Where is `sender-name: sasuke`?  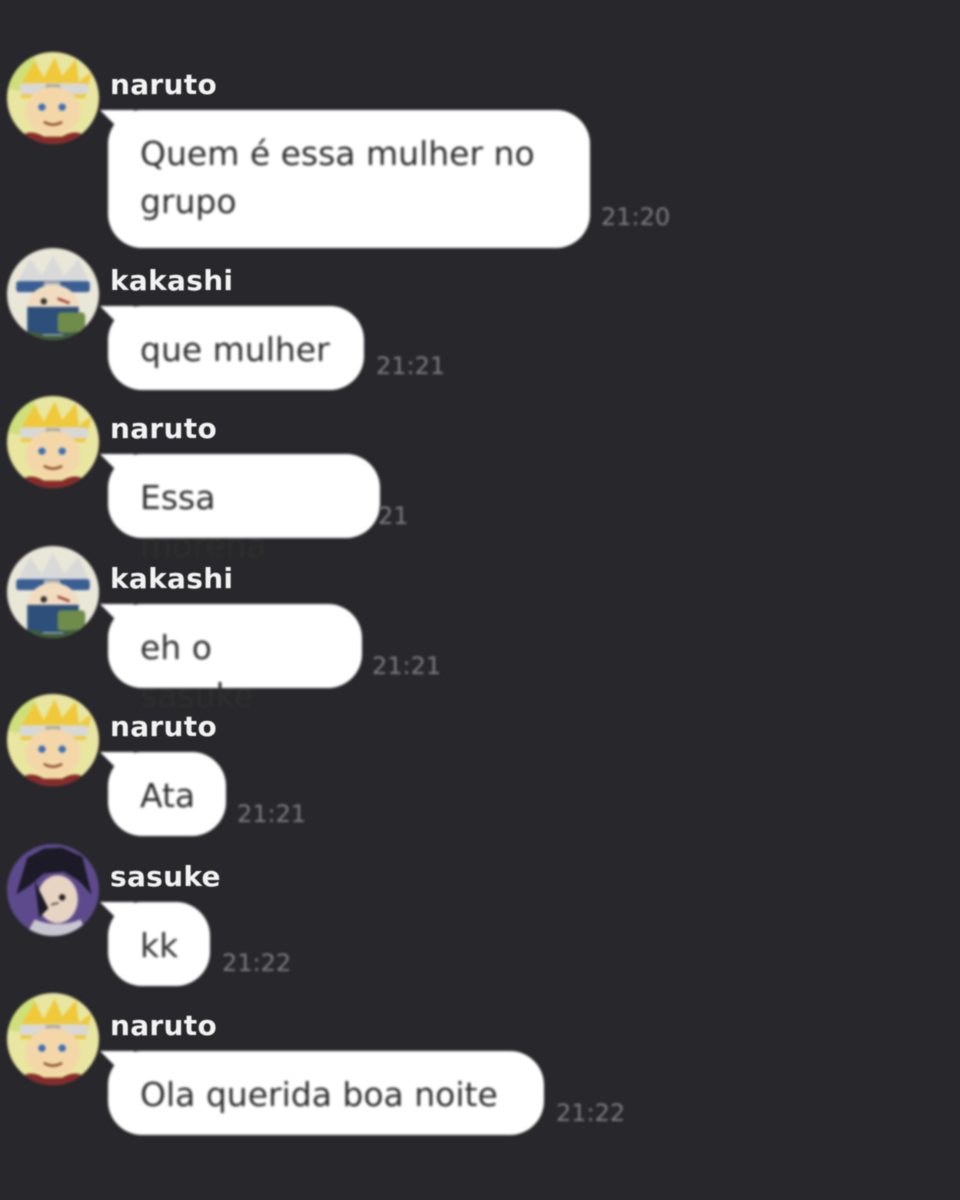
sender-name: sasuke is located at coordinates (165, 876).